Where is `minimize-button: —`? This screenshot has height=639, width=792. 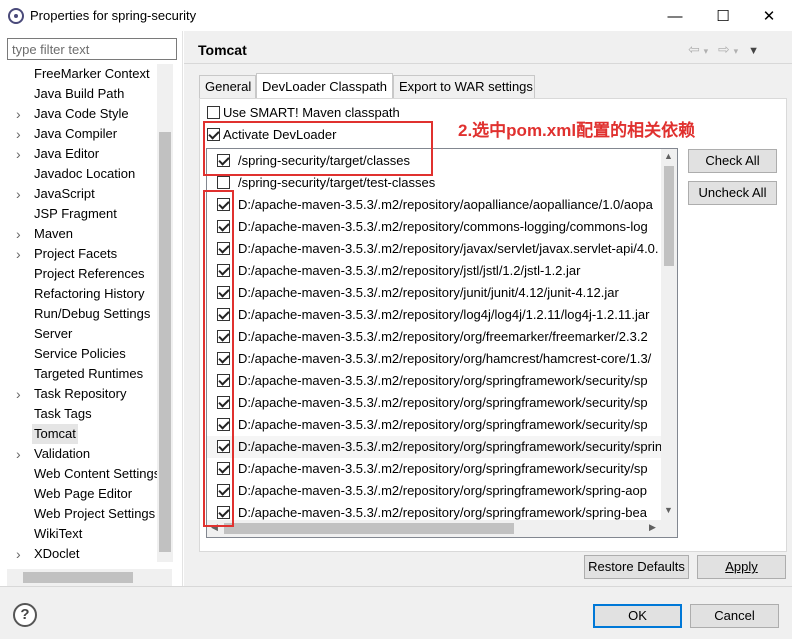 minimize-button: — is located at coordinates (675, 16).